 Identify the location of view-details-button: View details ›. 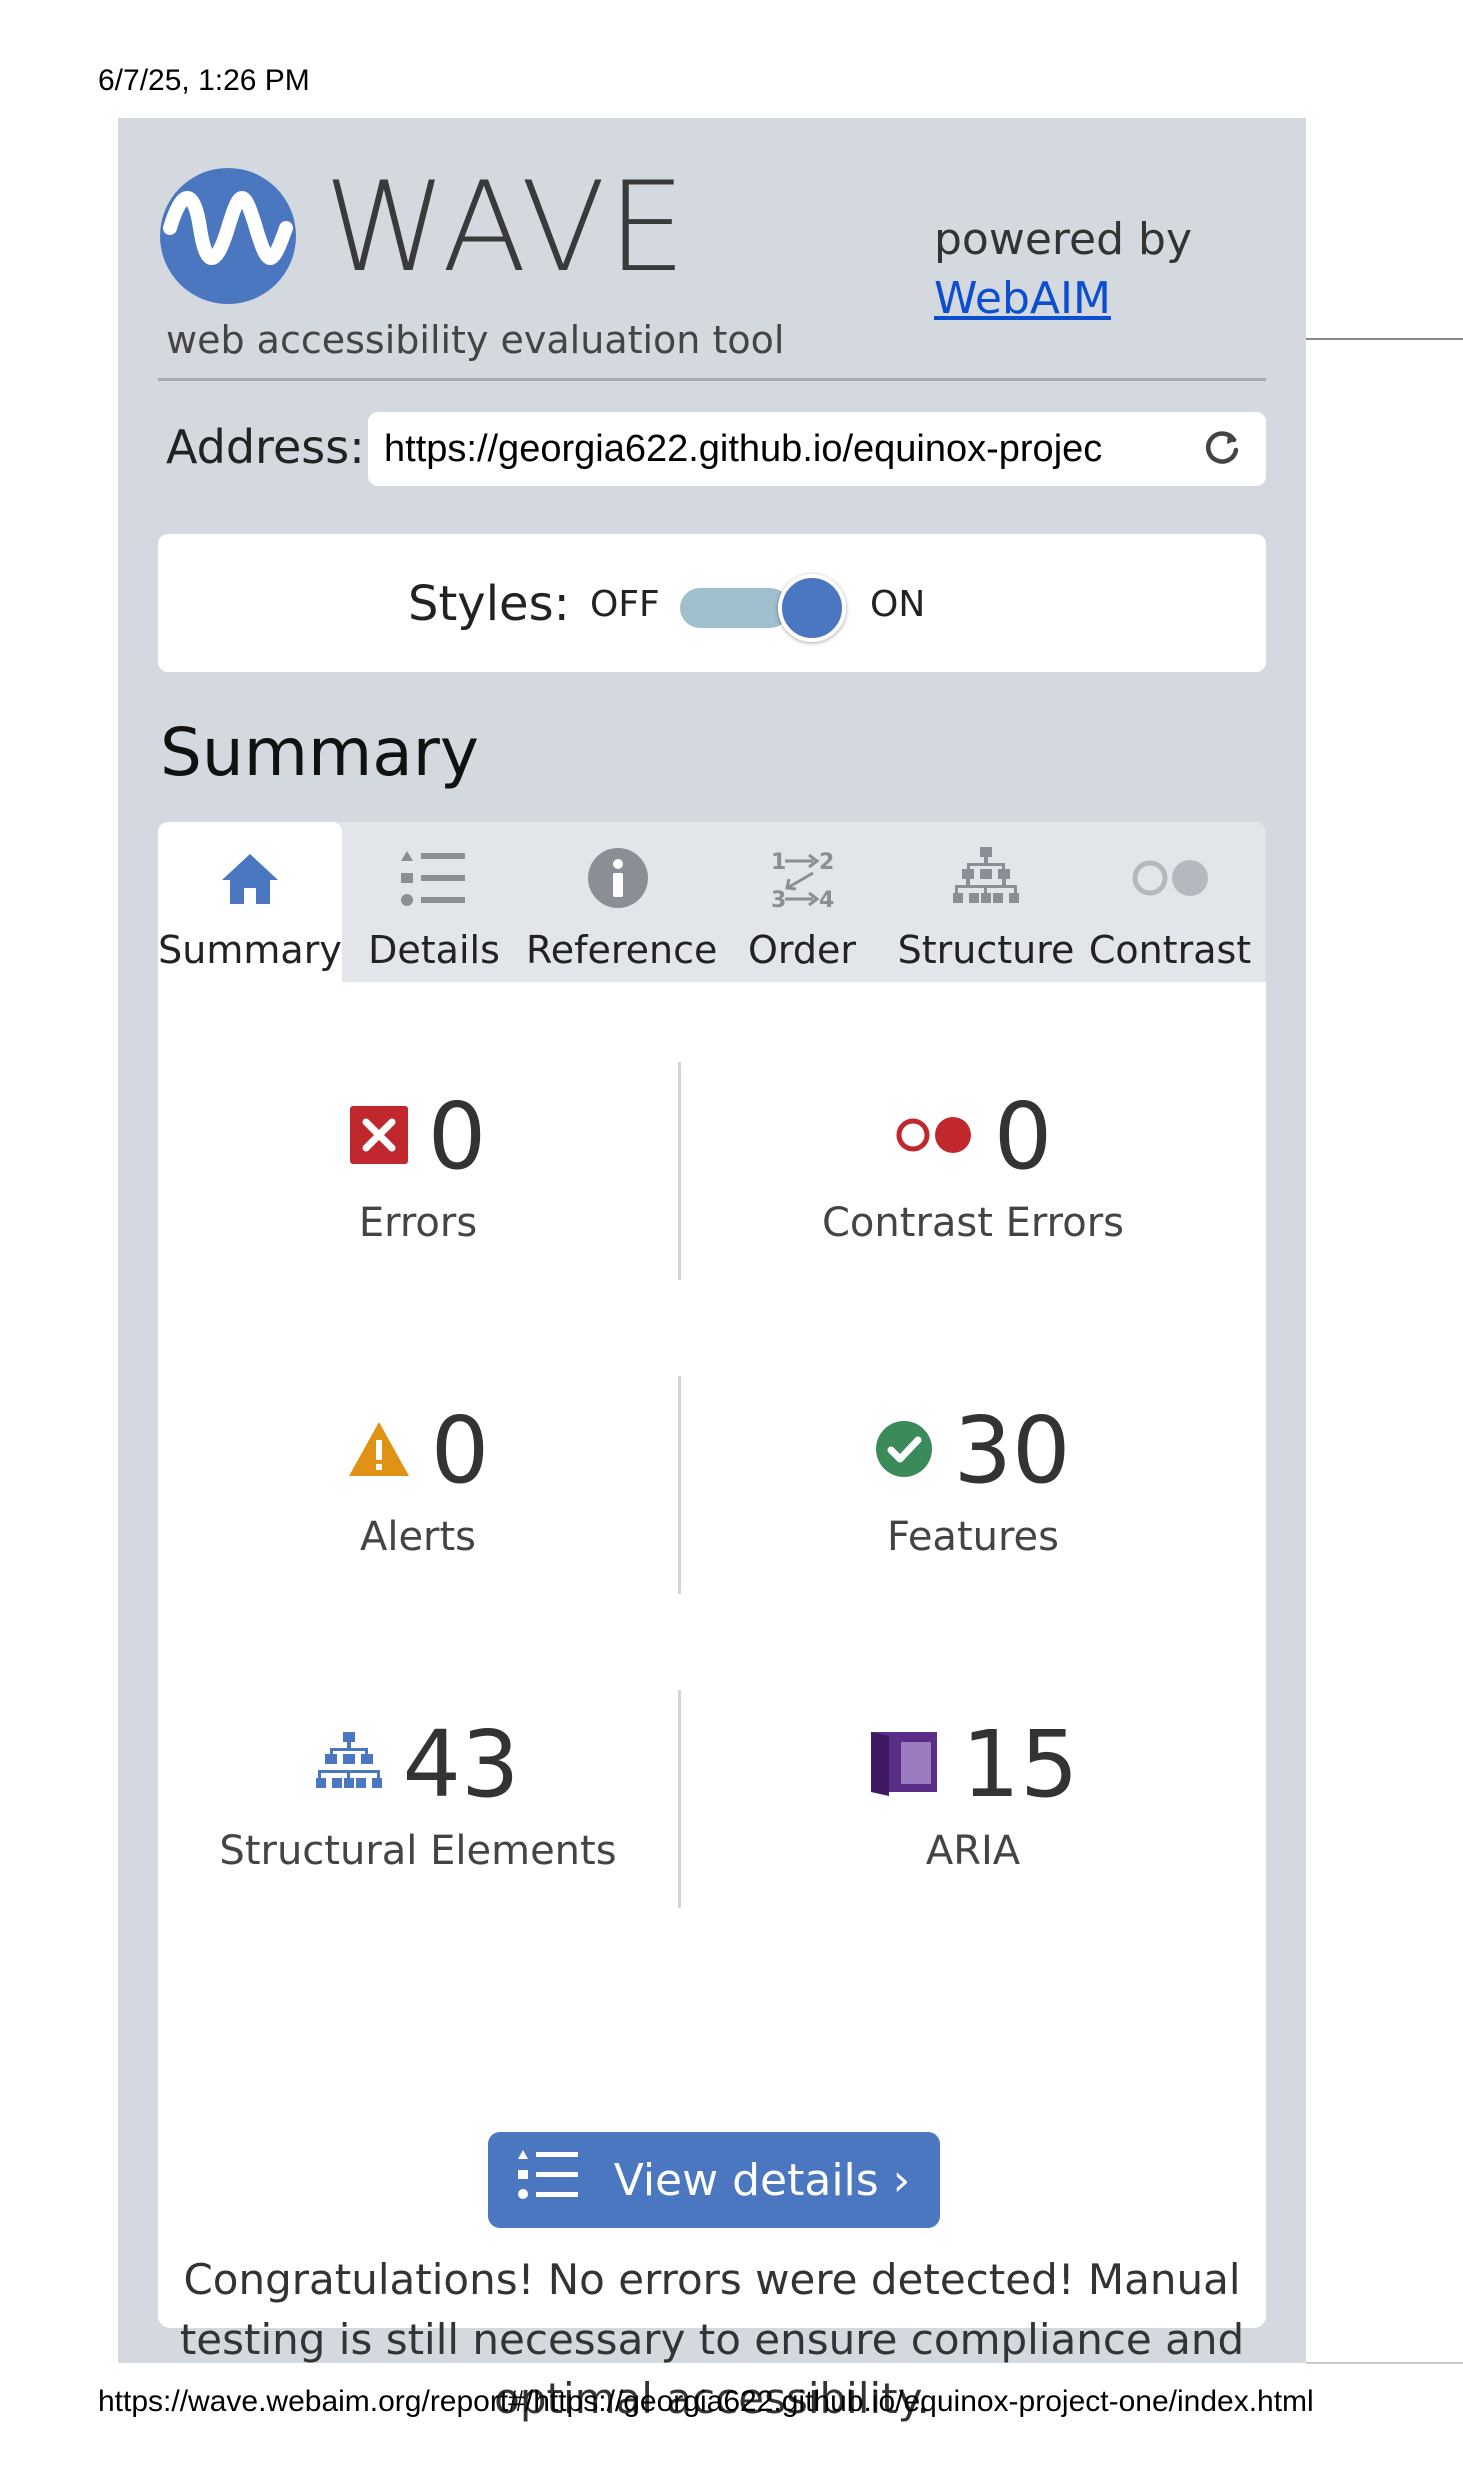
(714, 2180).